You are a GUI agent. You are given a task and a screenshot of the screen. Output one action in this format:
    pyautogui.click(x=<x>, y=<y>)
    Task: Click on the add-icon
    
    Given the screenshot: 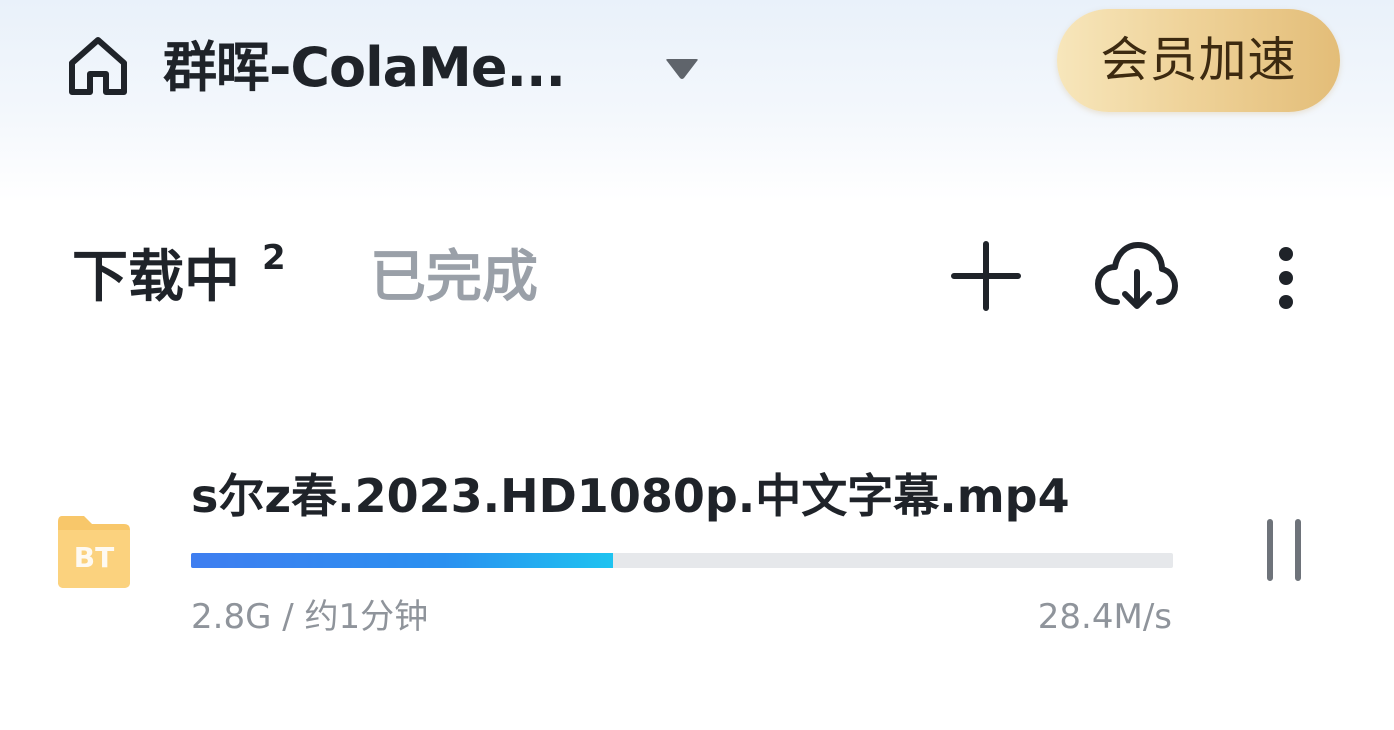 What is the action you would take?
    pyautogui.click(x=986, y=276)
    